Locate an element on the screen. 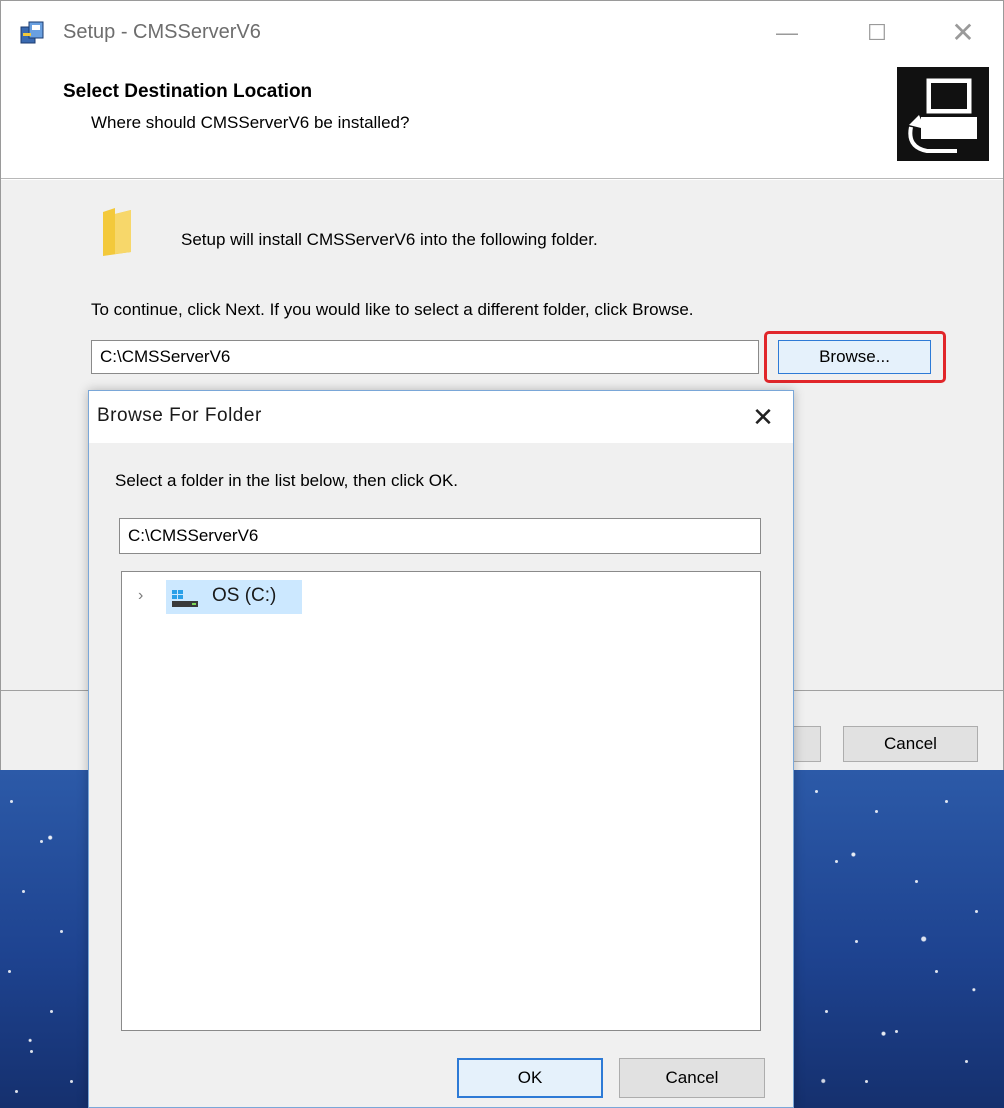  minimize-button: — is located at coordinates (787, 33).